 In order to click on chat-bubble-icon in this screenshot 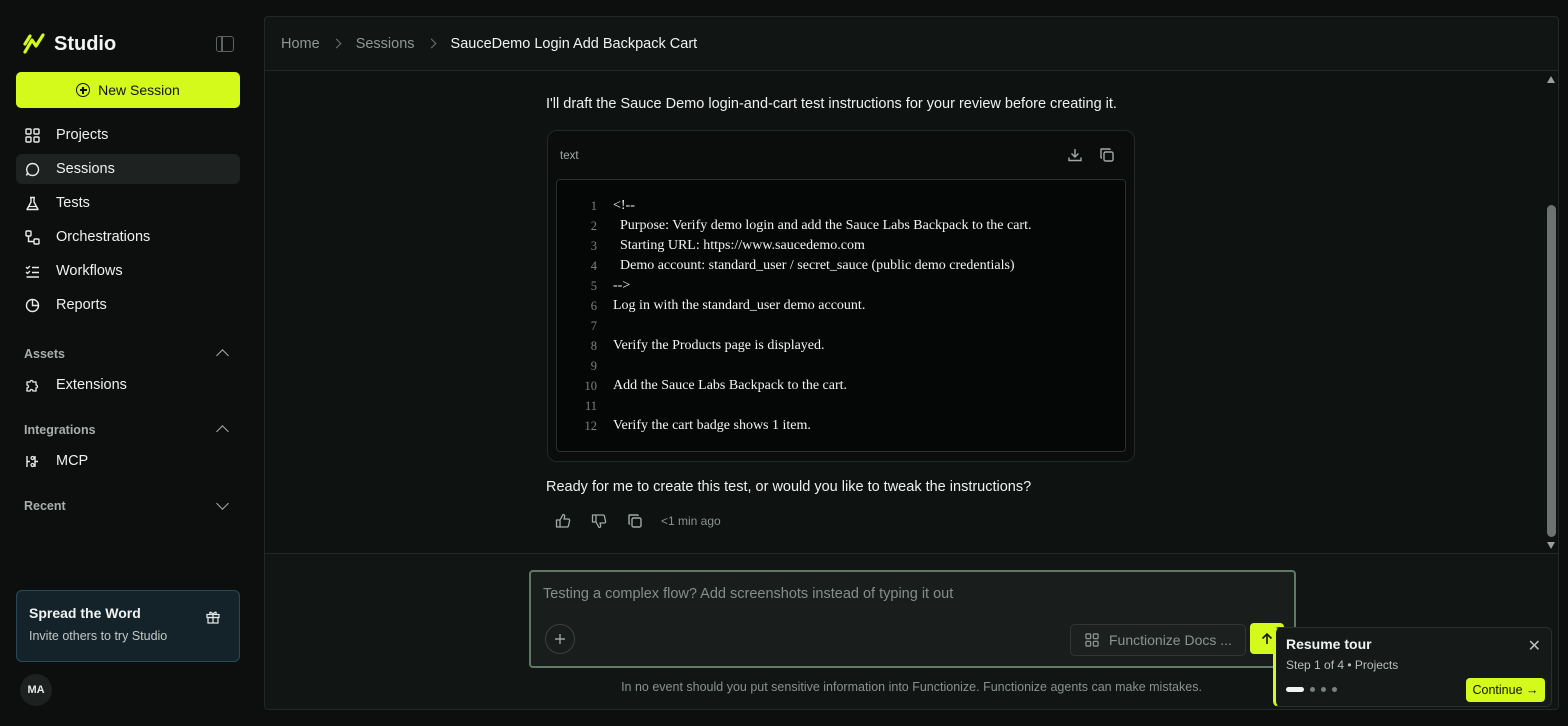, I will do `click(32, 169)`.